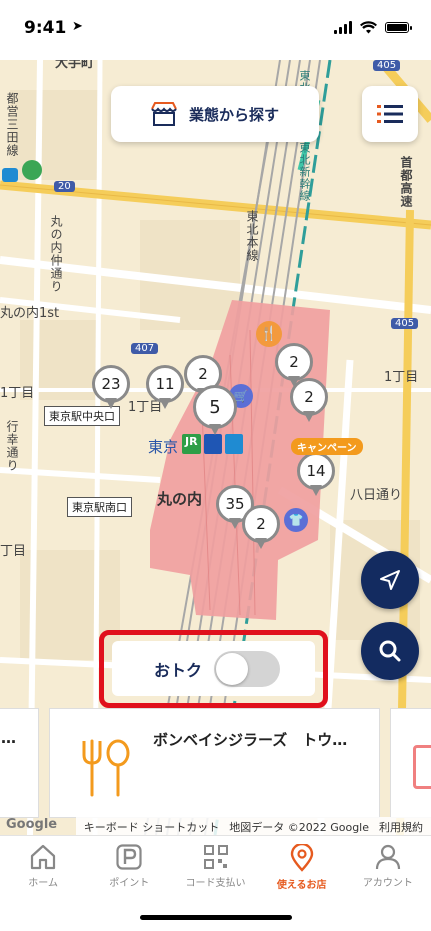 This screenshot has width=431, height=931. What do you see at coordinates (299, 827) in the screenshot?
I see `map-data-text: 地図データ ©2022 Google` at bounding box center [299, 827].